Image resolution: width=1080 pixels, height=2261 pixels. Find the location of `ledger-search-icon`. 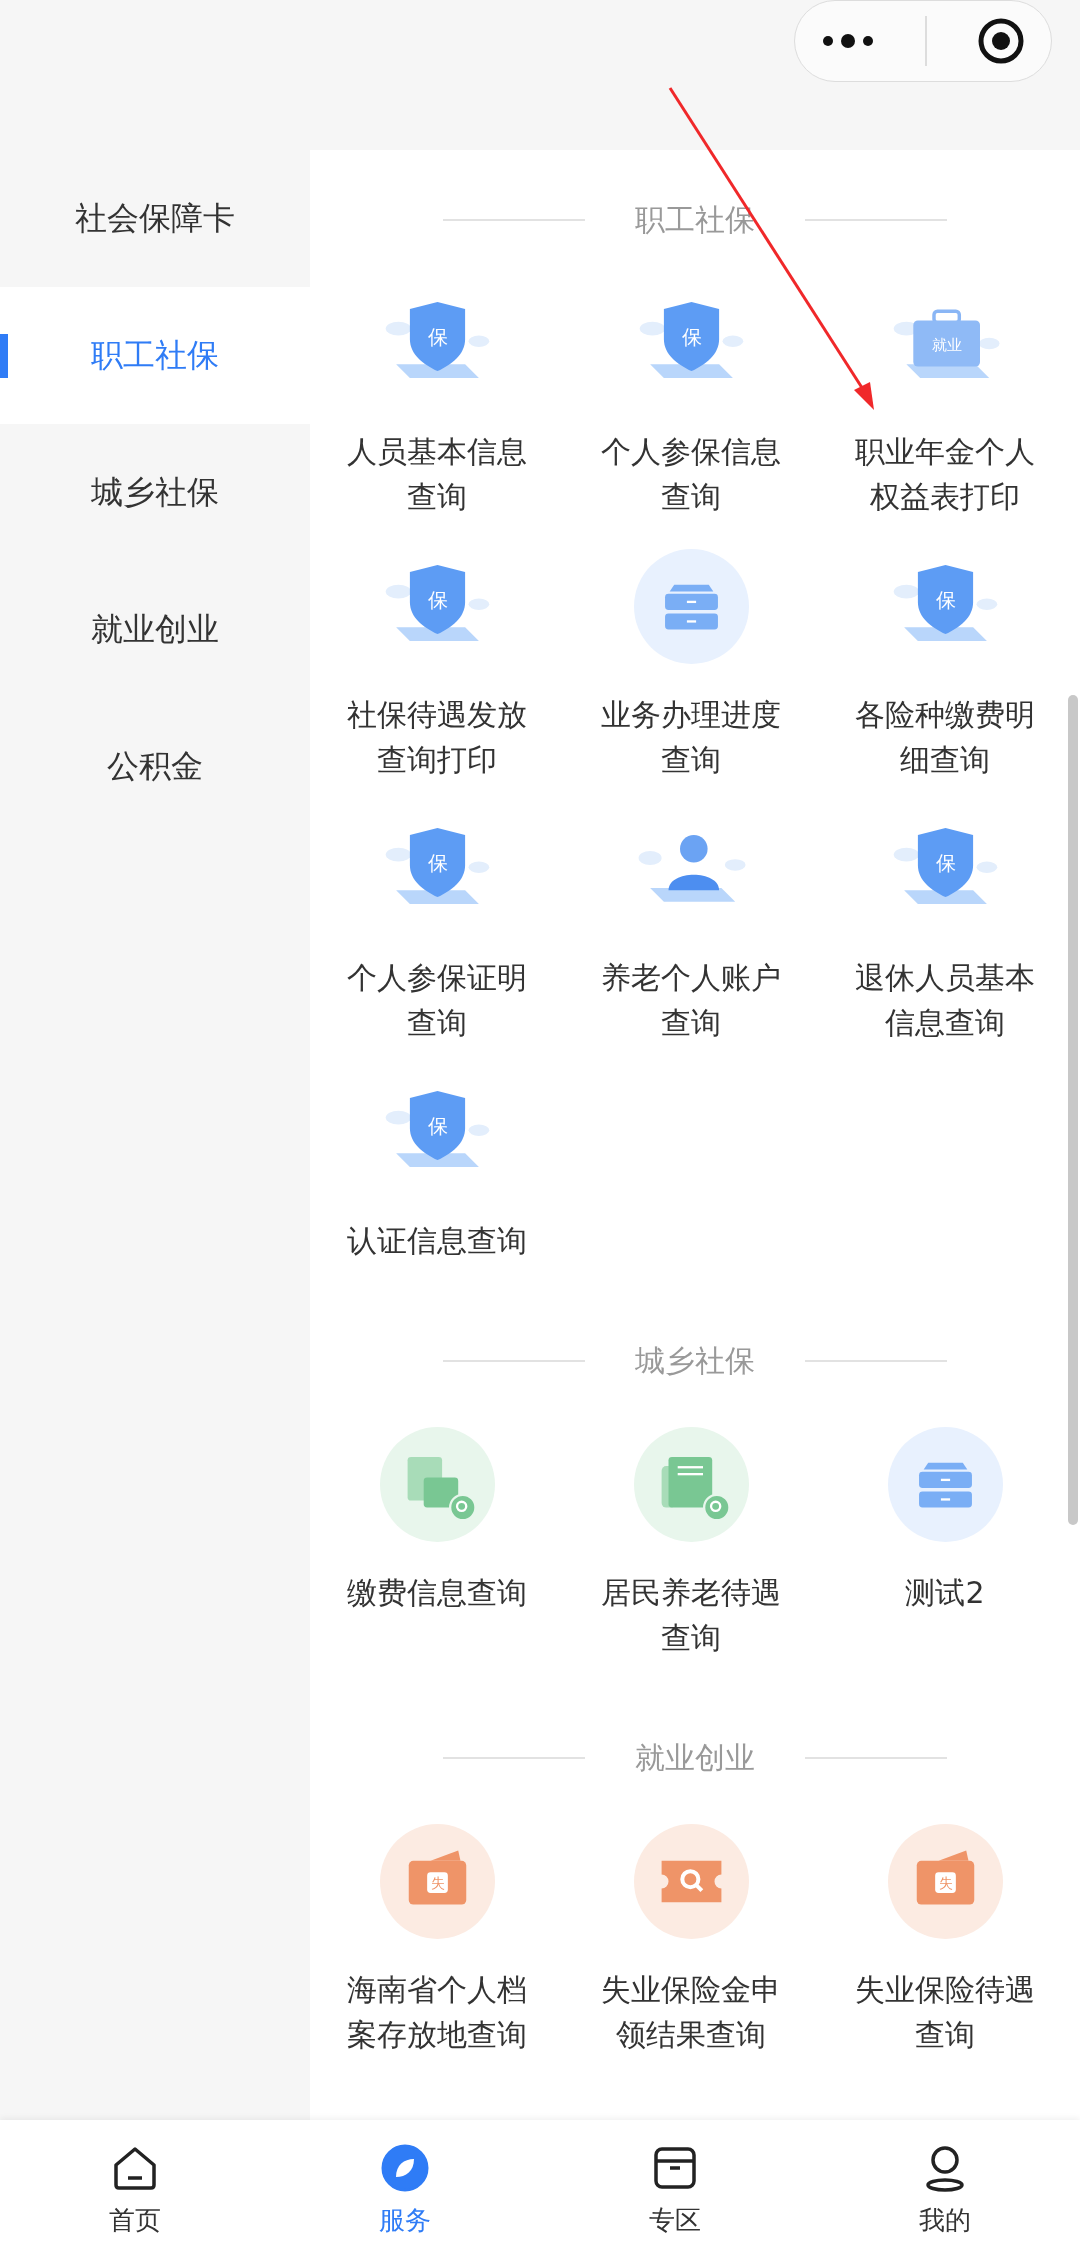

ledger-search-icon is located at coordinates (691, 1484).